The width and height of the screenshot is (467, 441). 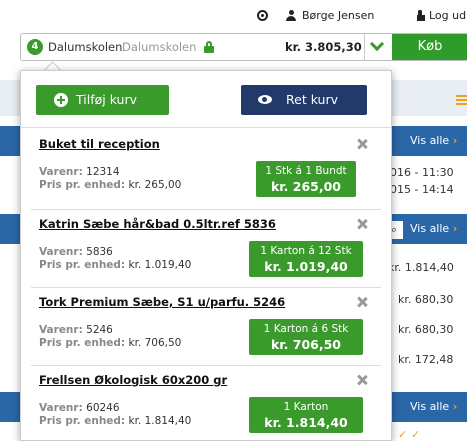 I want to click on edit-basket-button: Ret kurv, so click(x=304, y=100).